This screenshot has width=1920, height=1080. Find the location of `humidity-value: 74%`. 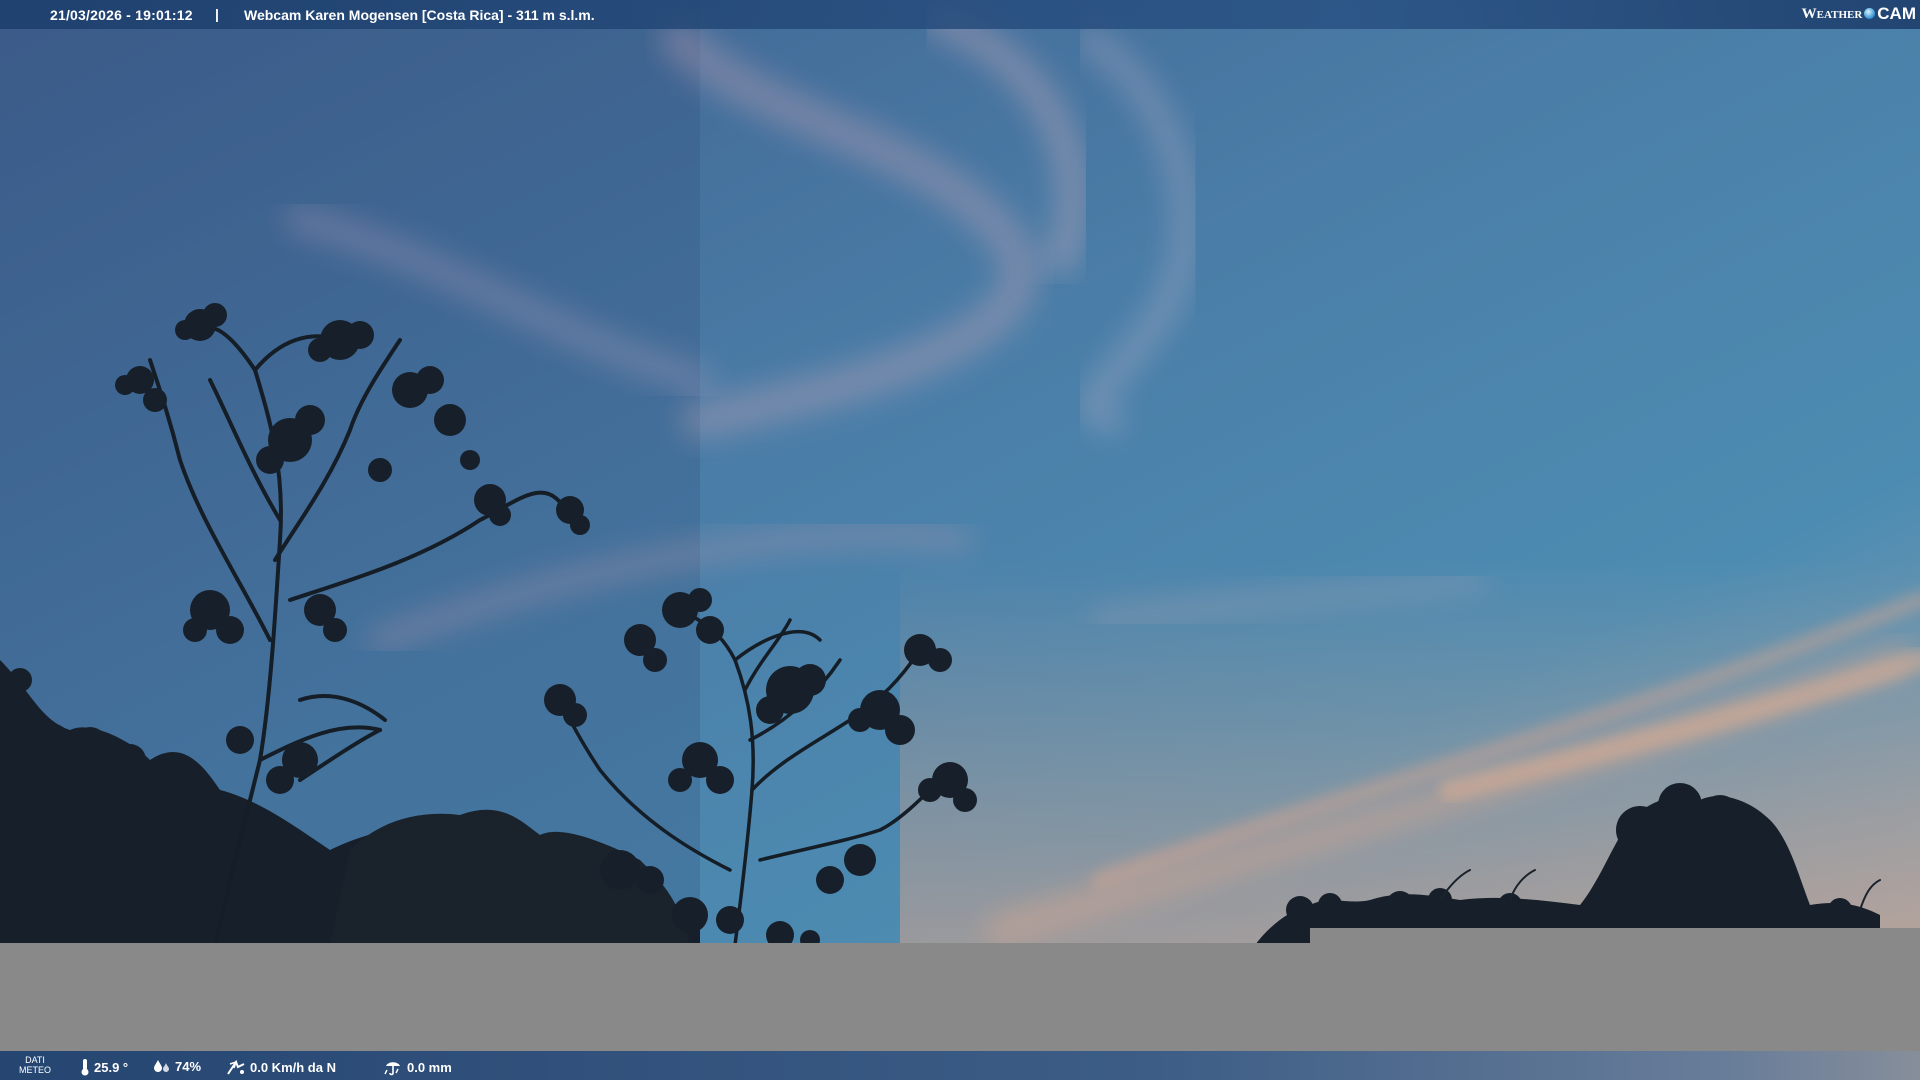

humidity-value: 74% is located at coordinates (188, 1066).